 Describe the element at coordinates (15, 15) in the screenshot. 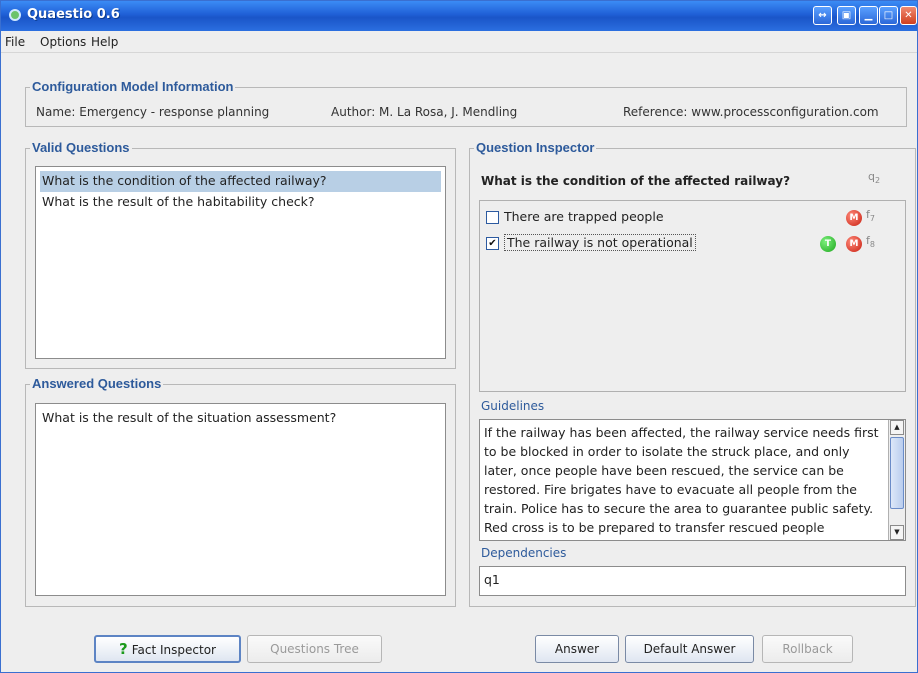

I see `app-icon` at that location.